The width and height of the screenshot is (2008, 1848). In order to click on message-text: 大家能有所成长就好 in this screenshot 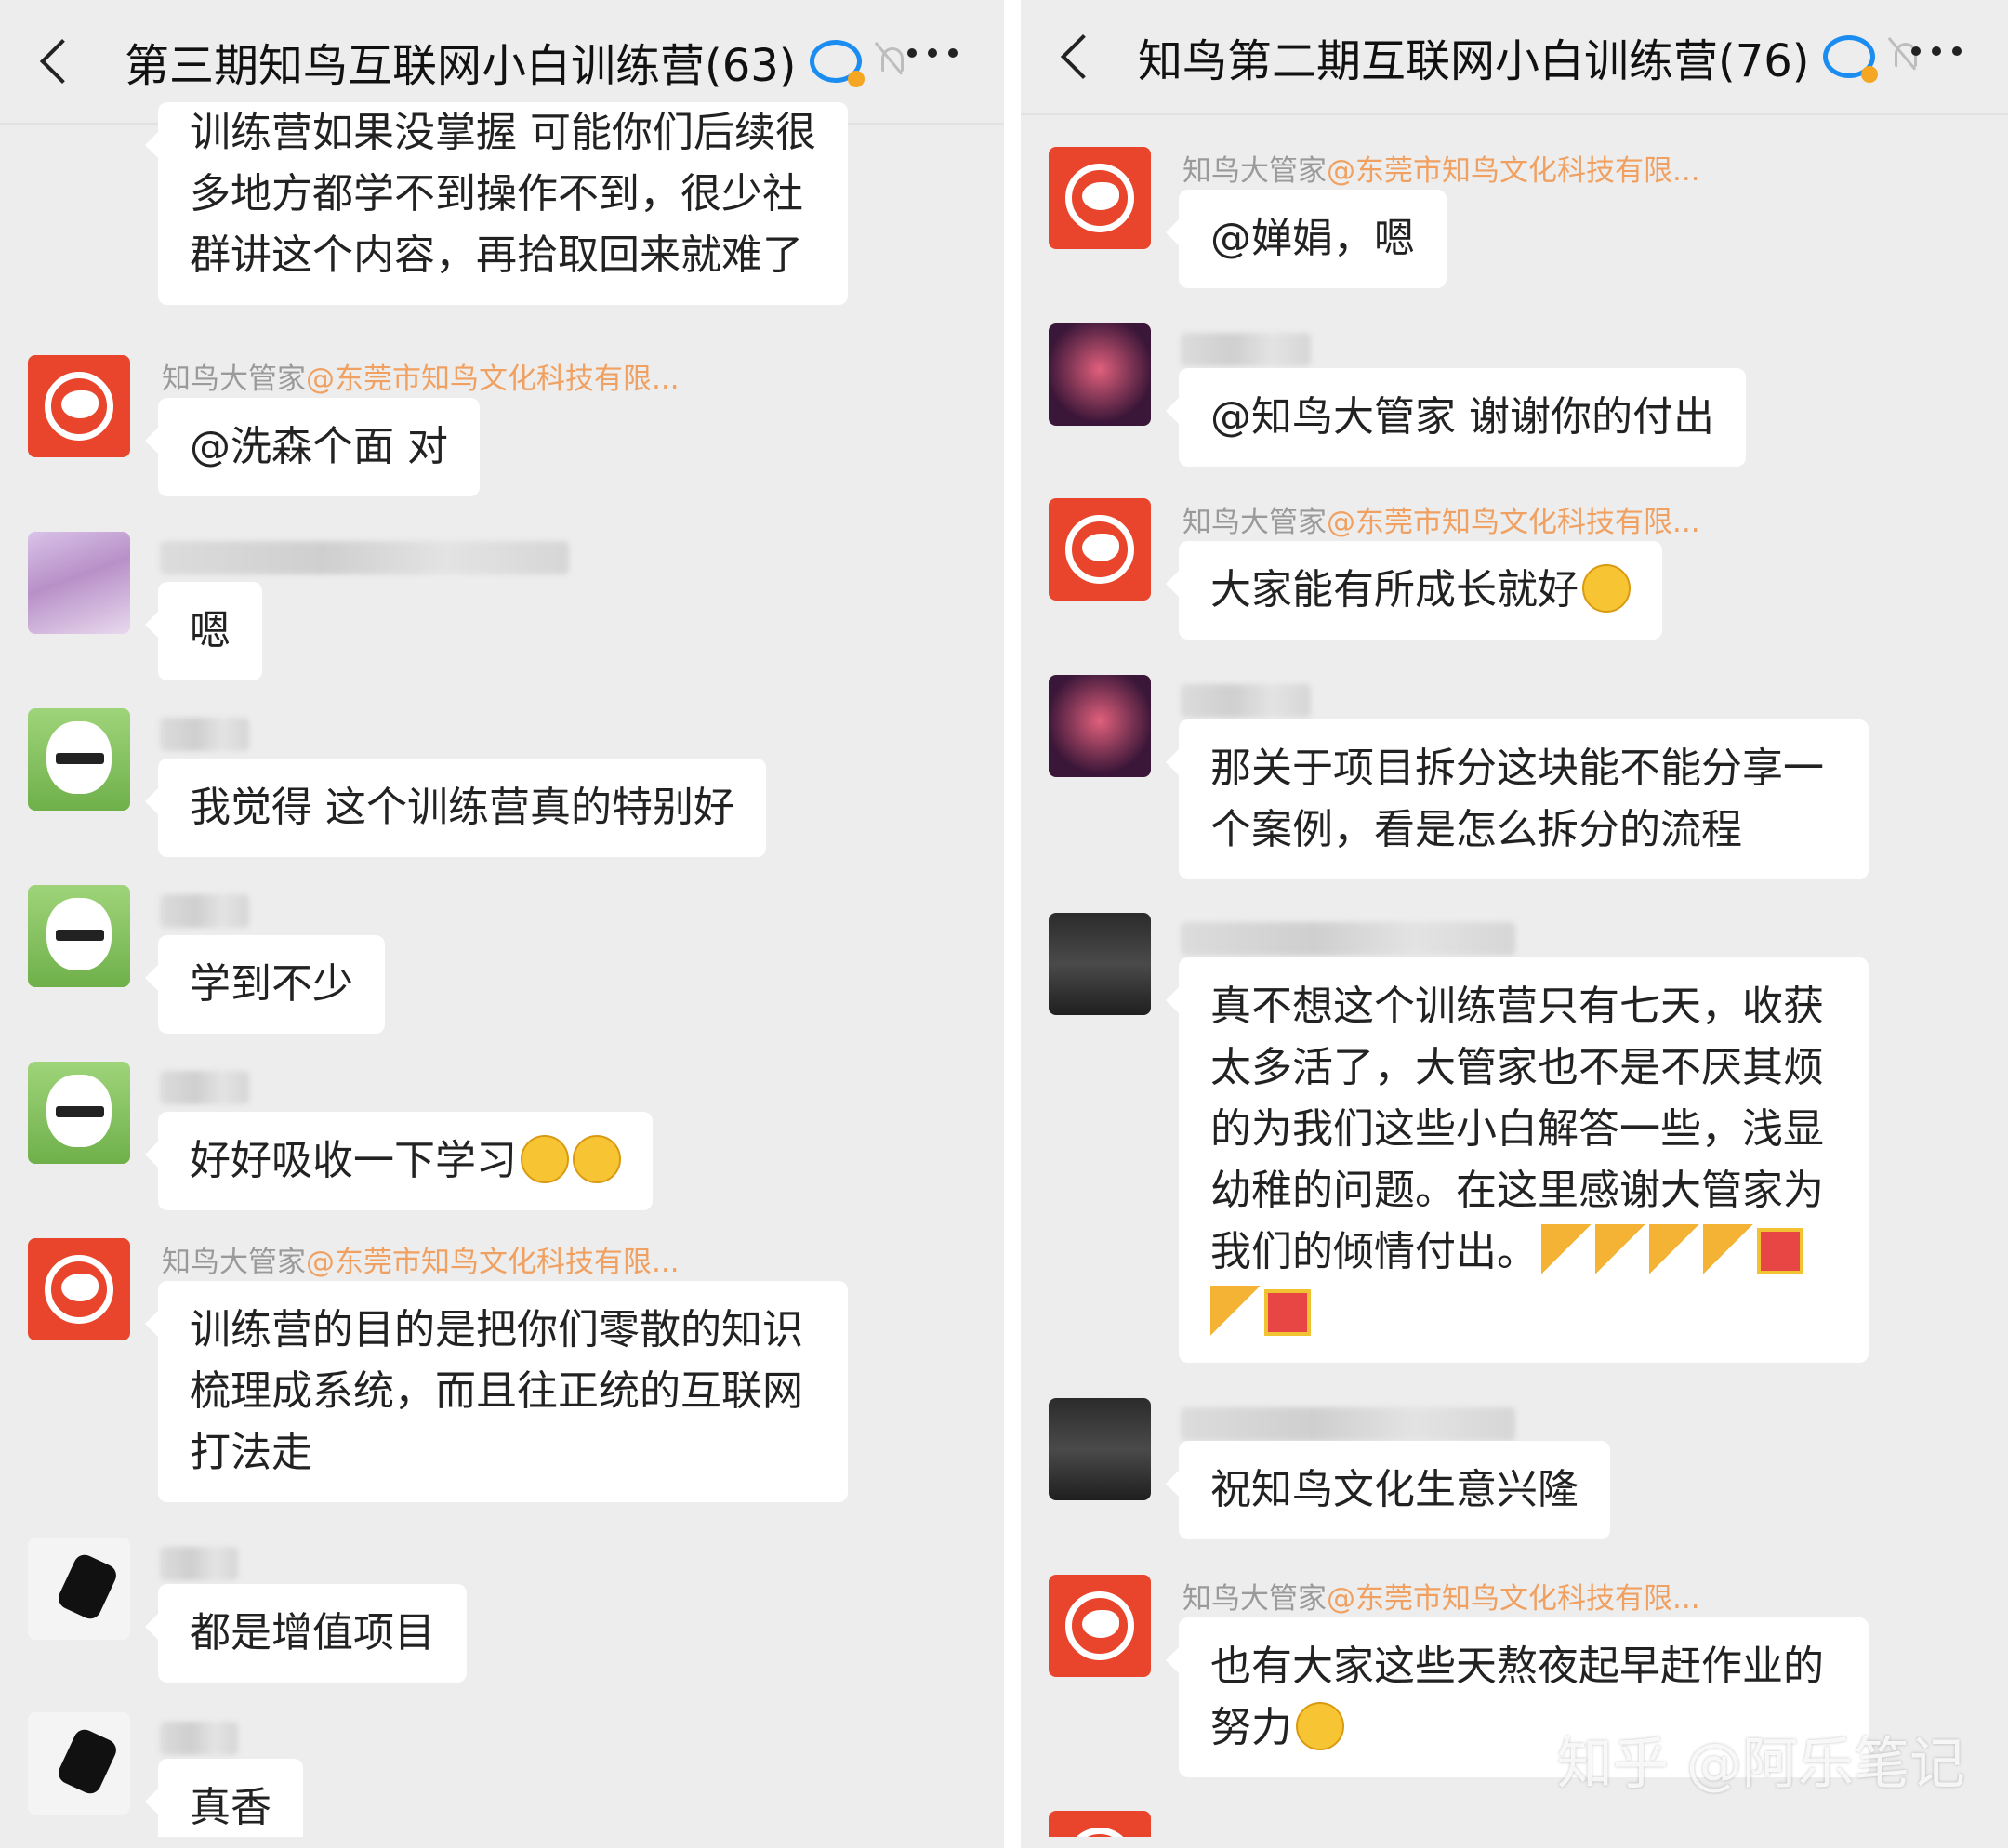, I will do `click(1394, 590)`.